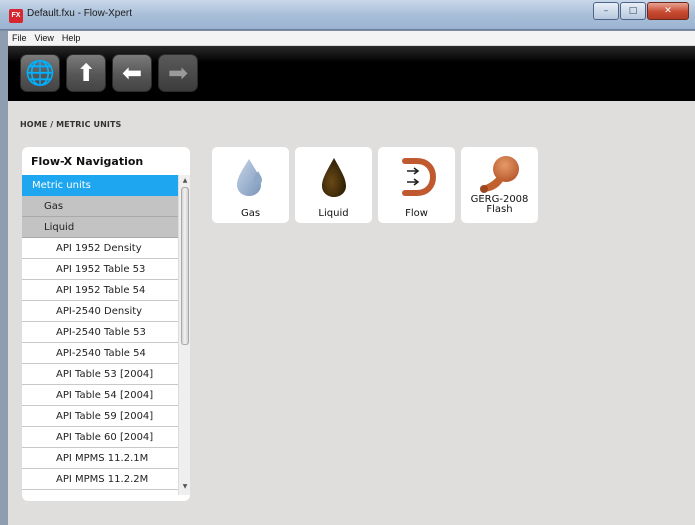  Describe the element at coordinates (44, 38) in the screenshot. I see `menu-view: View` at that location.